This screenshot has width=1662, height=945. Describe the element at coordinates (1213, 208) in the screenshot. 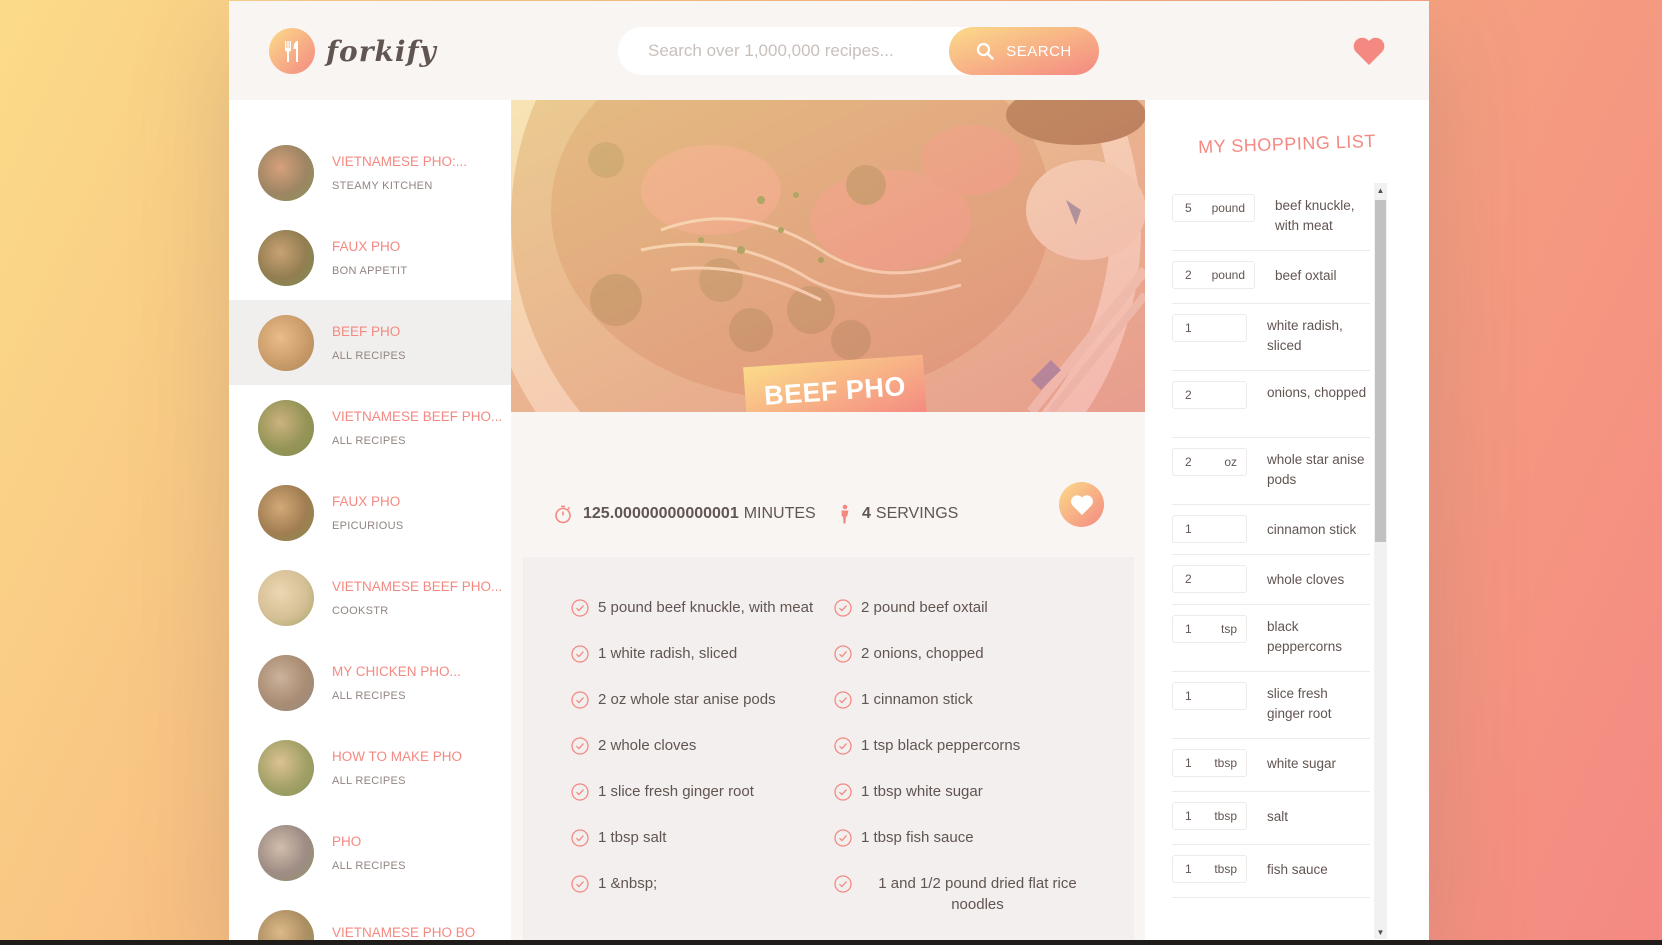

I see `shopping-quantity-input: 5 pound` at that location.